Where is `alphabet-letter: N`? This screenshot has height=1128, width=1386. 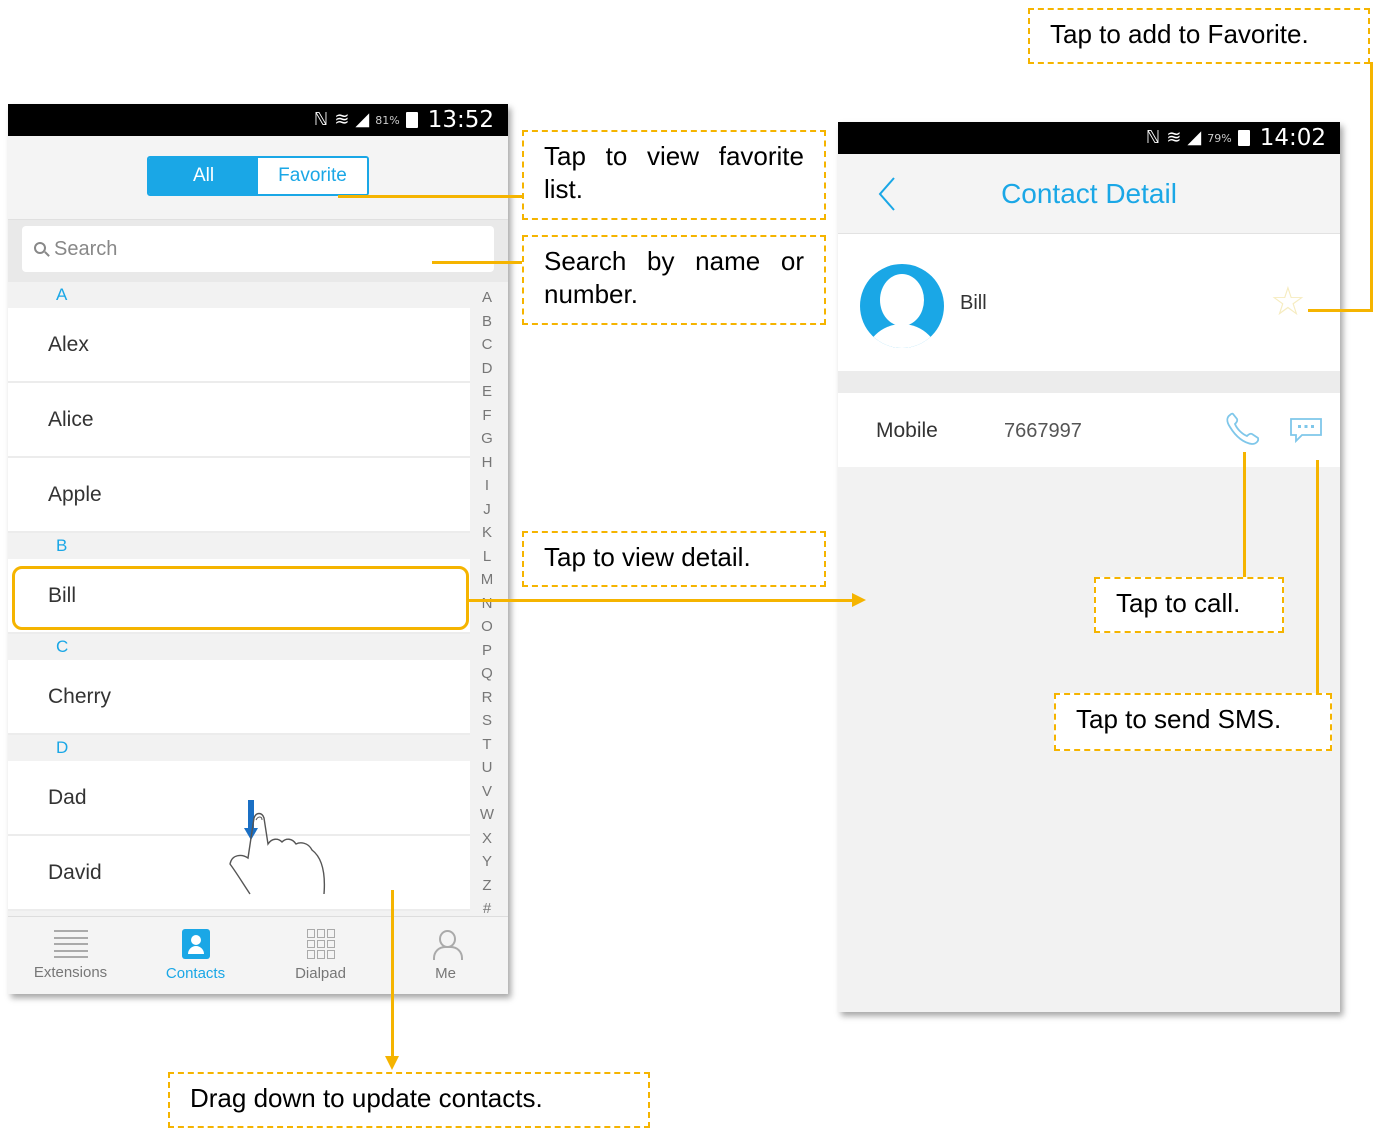 alphabet-letter: N is located at coordinates (487, 604).